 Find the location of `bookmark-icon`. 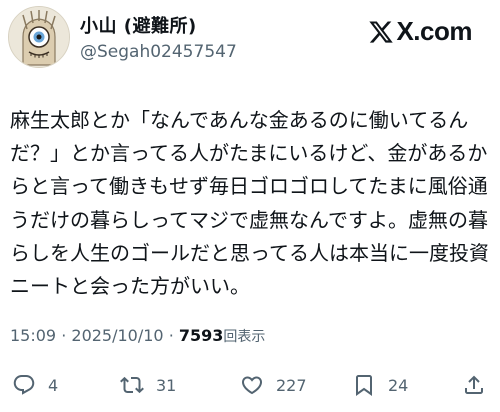

bookmark-icon is located at coordinates (364, 385).